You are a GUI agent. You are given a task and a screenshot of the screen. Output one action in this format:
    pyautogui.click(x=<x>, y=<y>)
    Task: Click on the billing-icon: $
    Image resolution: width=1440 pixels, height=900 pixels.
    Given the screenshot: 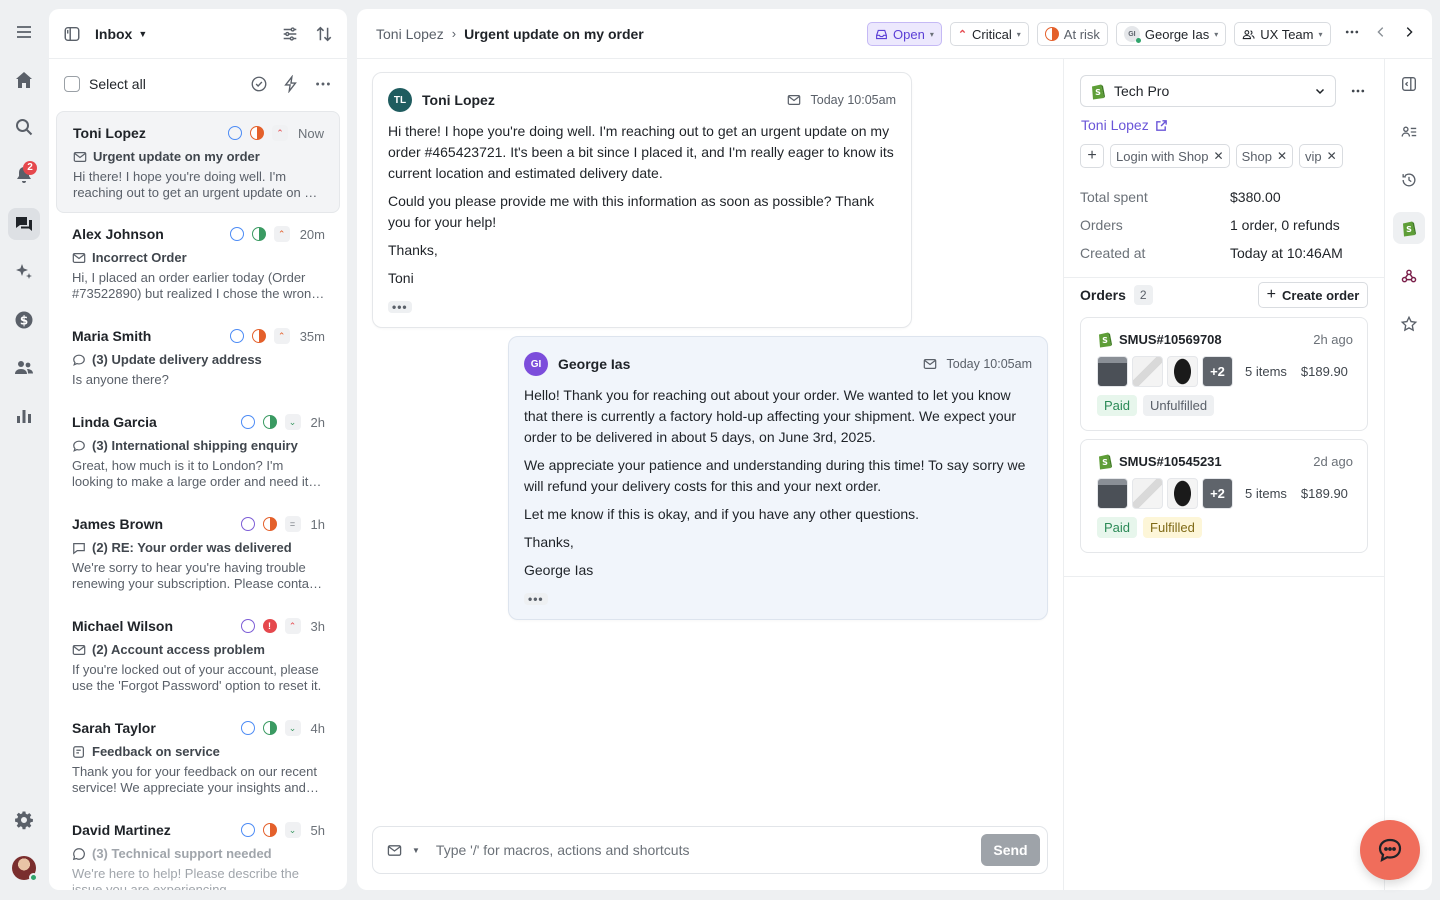 What is the action you would take?
    pyautogui.click(x=24, y=320)
    